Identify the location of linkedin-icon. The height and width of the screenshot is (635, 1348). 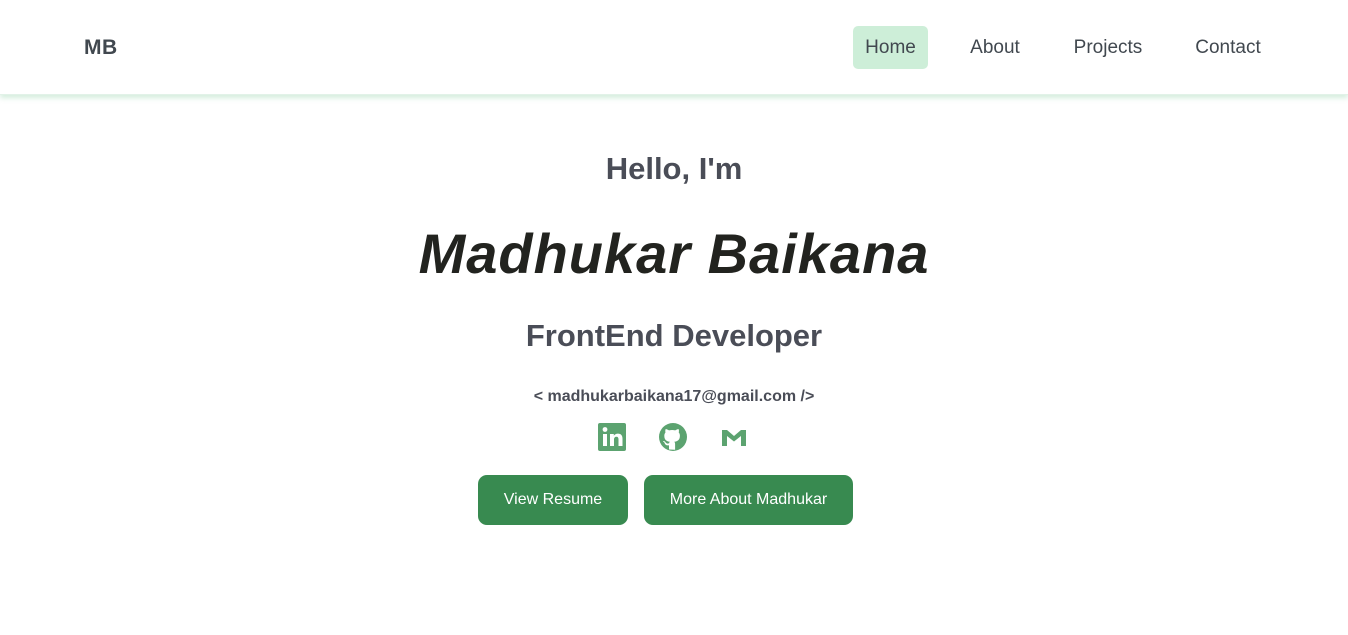
(612, 437).